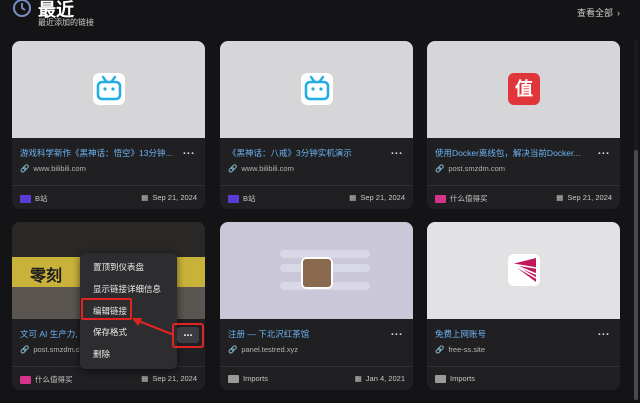  Describe the element at coordinates (101, 354) in the screenshot. I see `menu-item-delete: 删除` at that location.